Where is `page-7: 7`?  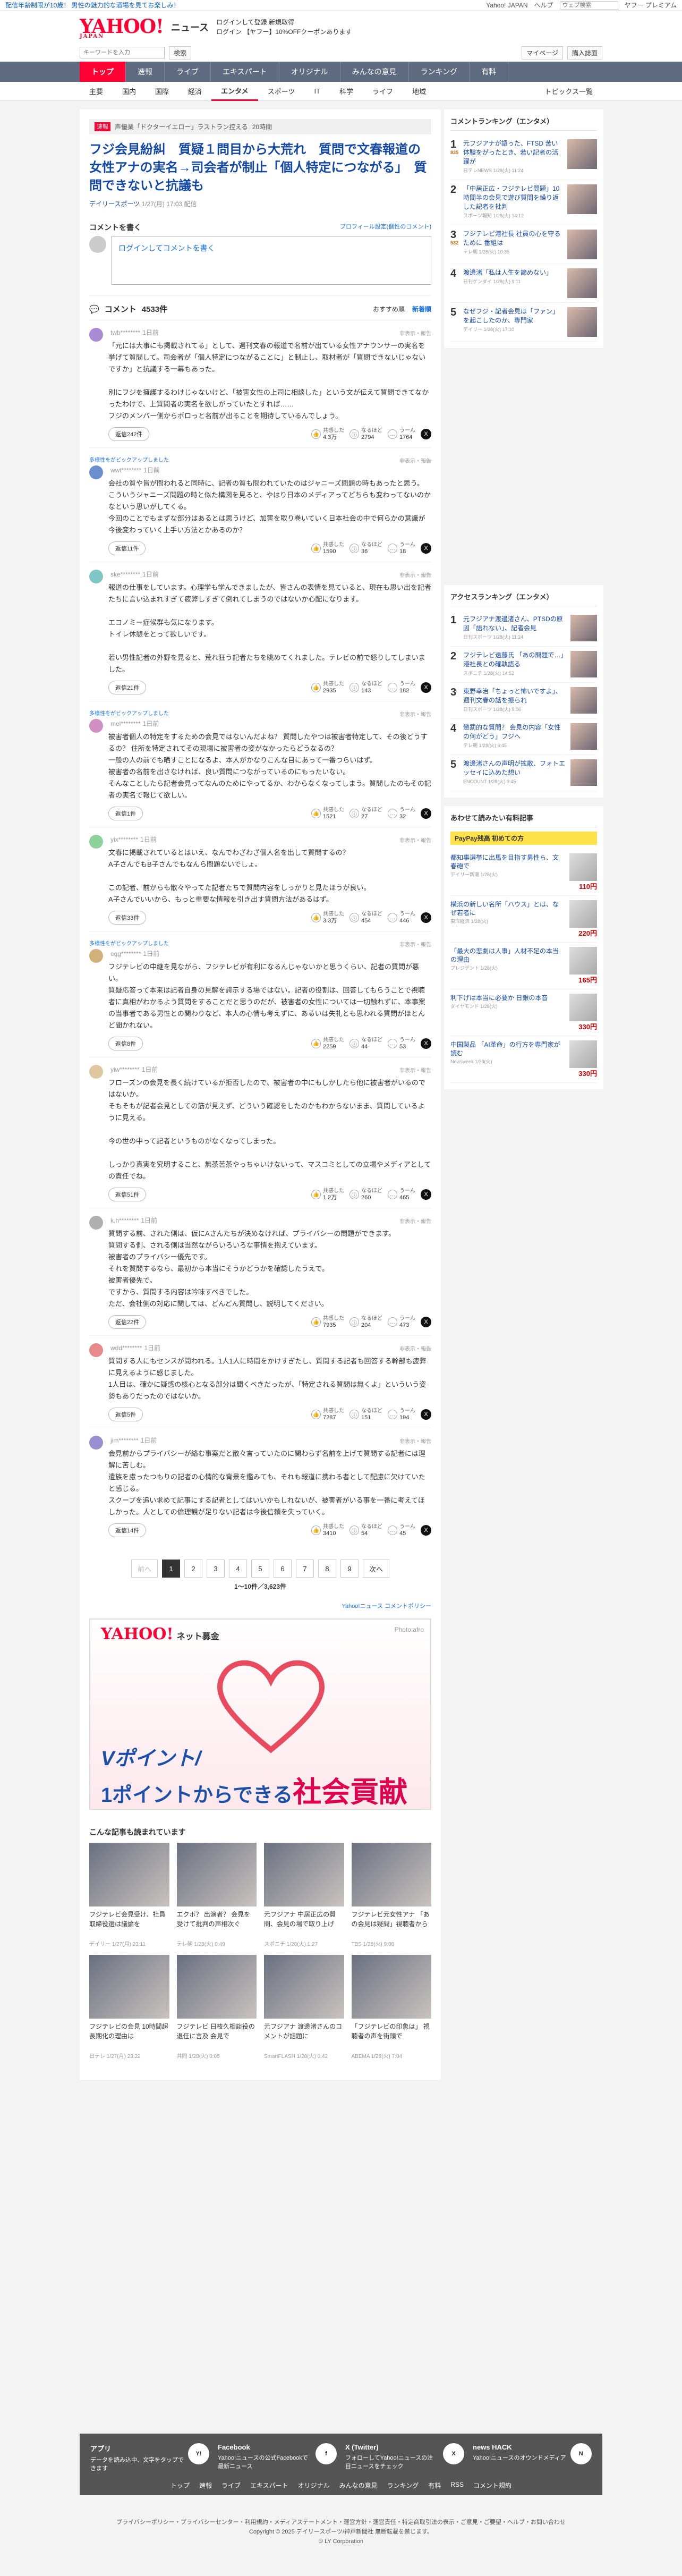 page-7: 7 is located at coordinates (305, 1569).